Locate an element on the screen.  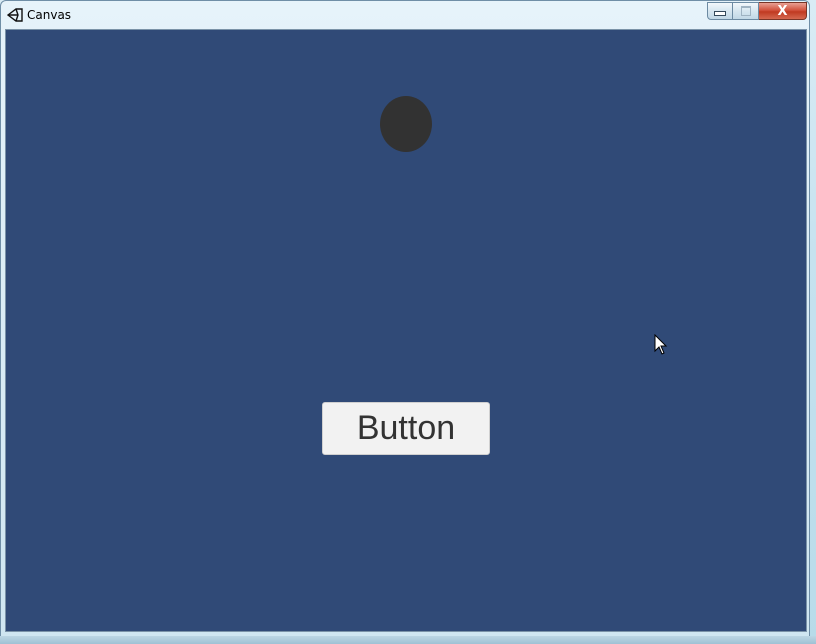
ball-sprite is located at coordinates (406, 124).